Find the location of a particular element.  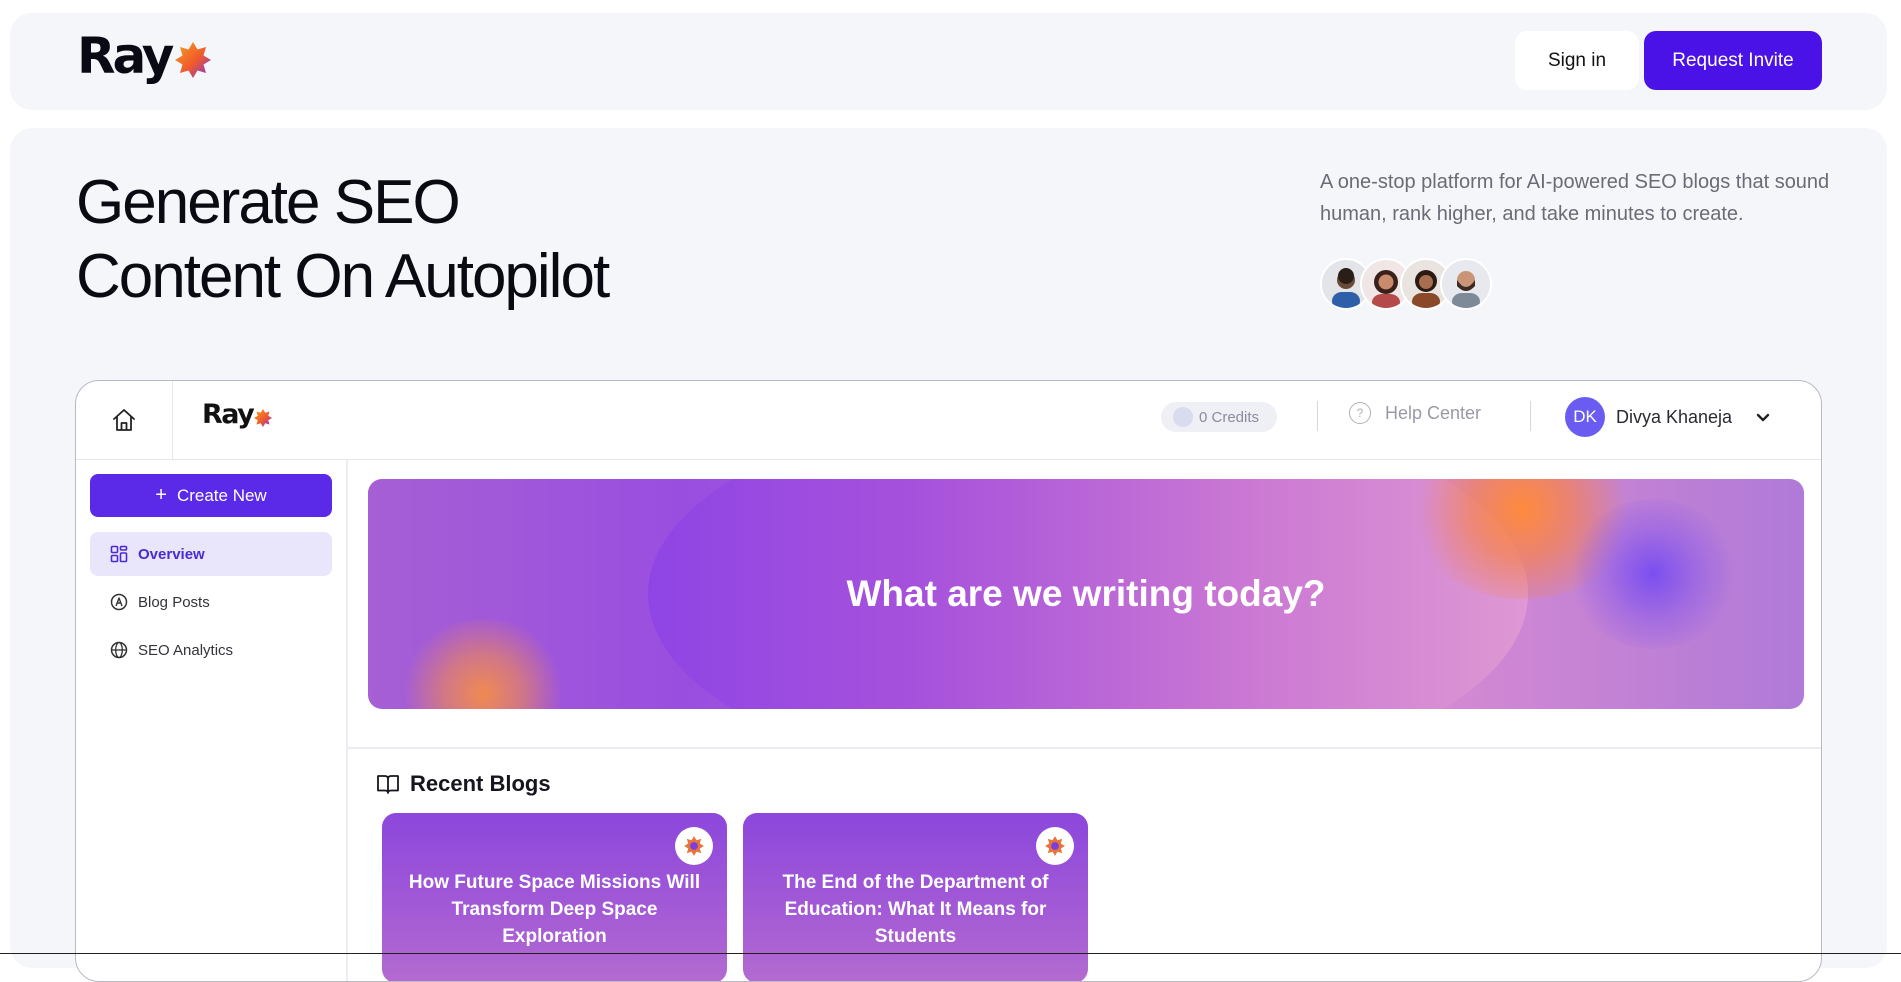

credits-label: 0 Credits is located at coordinates (1229, 417).